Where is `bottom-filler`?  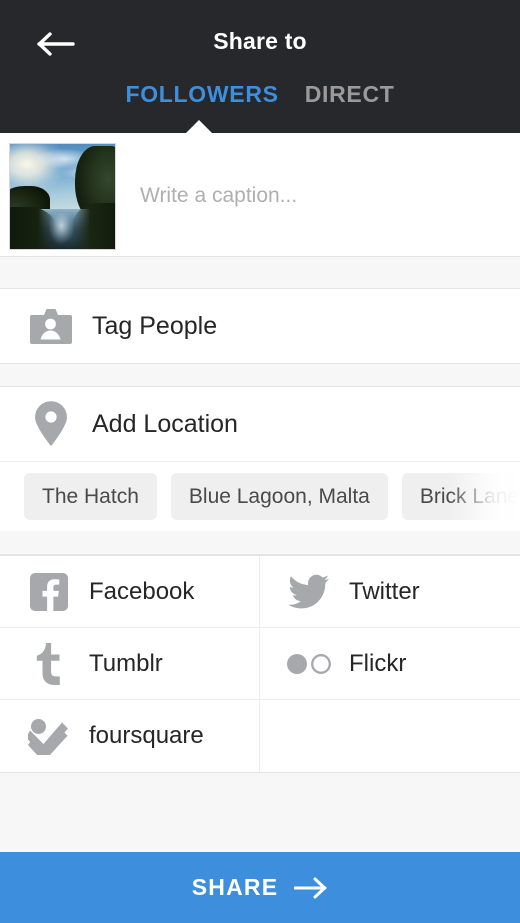
bottom-filler is located at coordinates (260, 808).